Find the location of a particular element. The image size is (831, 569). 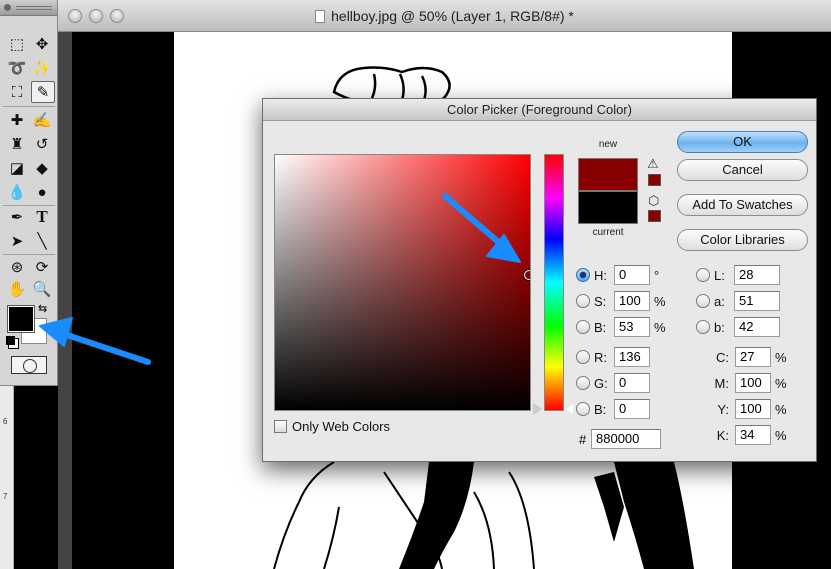

saturation-unit: % is located at coordinates (660, 301).